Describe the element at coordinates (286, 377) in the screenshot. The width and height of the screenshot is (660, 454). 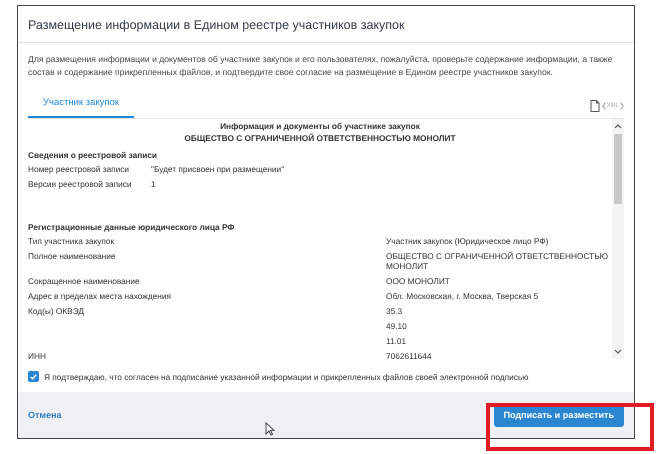
I see `consent-label: Я подтверждаю, что согласен на подписание указанной информации и прикрепленных файлов своей электронной подписью` at that location.